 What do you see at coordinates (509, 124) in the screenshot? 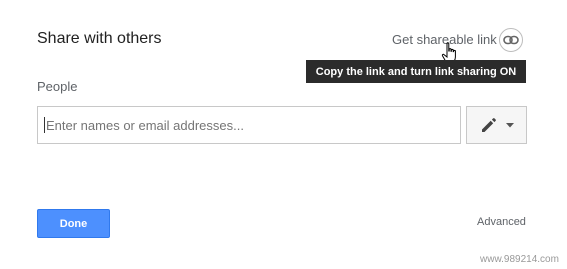
I see `caret-down-icon` at bounding box center [509, 124].